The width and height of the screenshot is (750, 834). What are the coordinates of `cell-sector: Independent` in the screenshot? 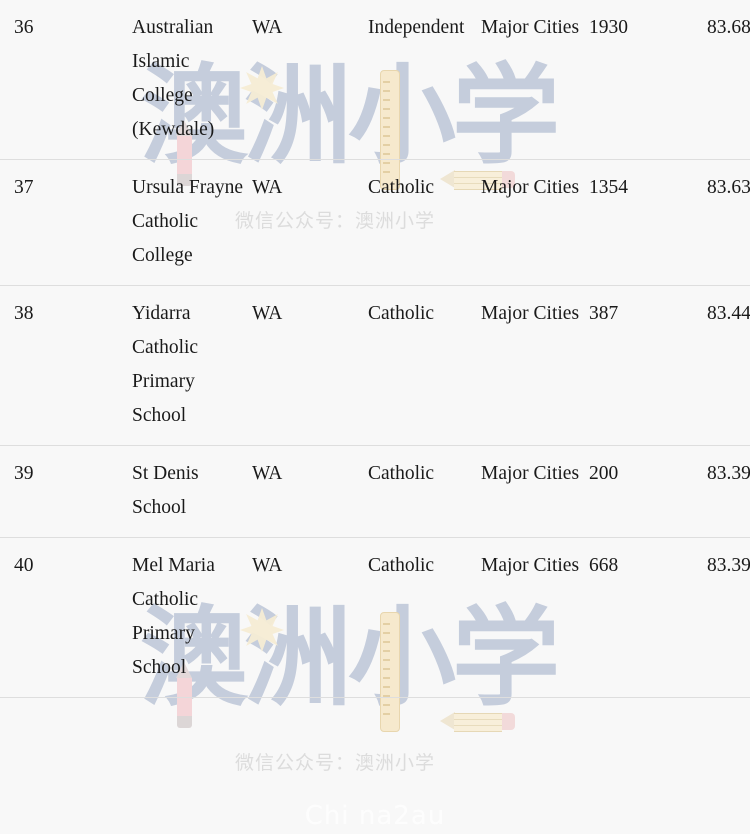 It's located at (424, 80).